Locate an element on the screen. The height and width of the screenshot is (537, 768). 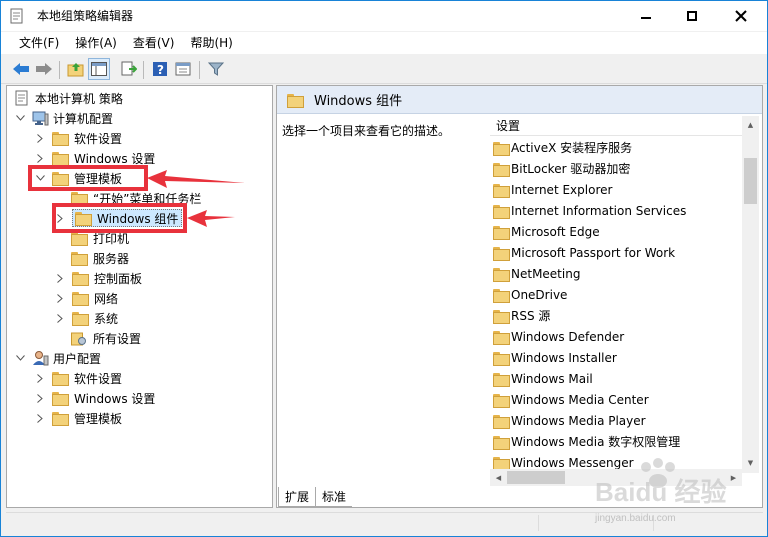
tree-item-computer-config: 计算机配置 is located at coordinates (64, 118).